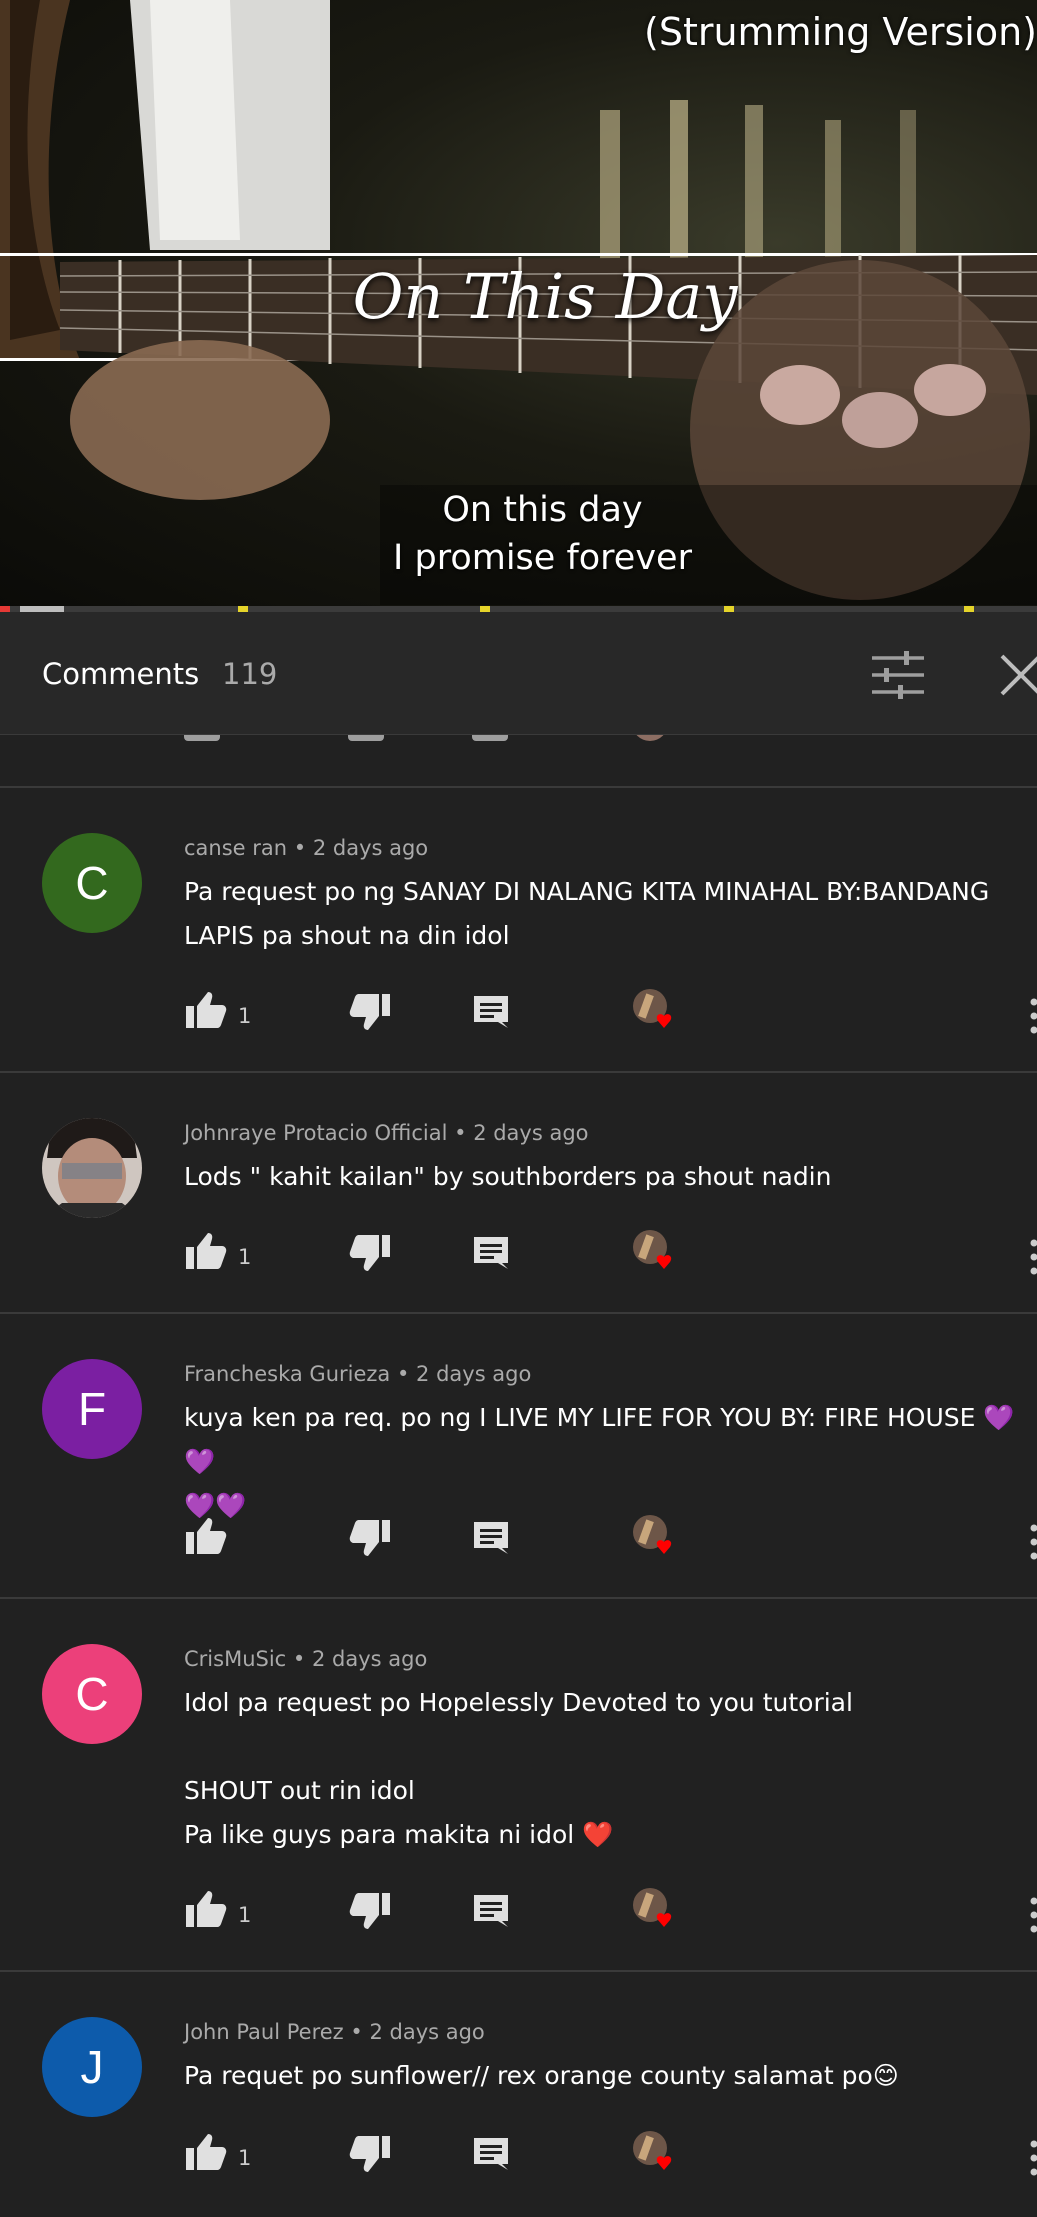 The image size is (1037, 2217). I want to click on avatar-initial: J, so click(92, 2067).